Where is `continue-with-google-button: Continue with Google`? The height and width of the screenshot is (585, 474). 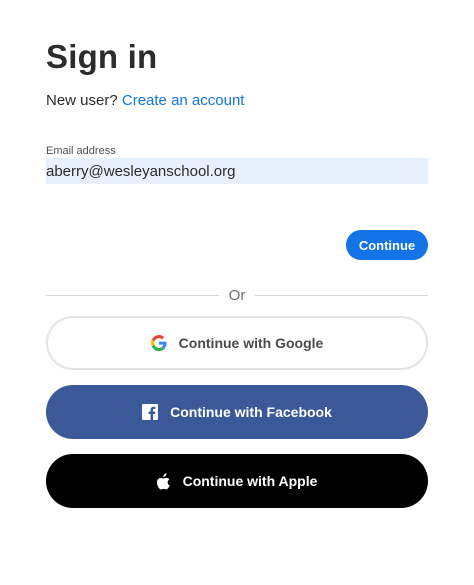
continue-with-google-button: Continue with Google is located at coordinates (237, 343).